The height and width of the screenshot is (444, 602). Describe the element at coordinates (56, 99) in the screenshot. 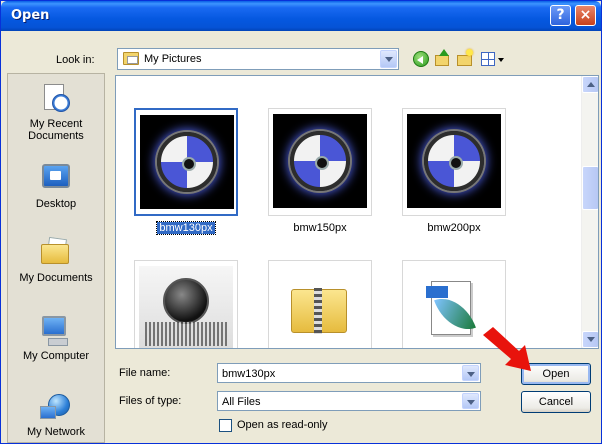

I see `recent-documents-icon` at that location.